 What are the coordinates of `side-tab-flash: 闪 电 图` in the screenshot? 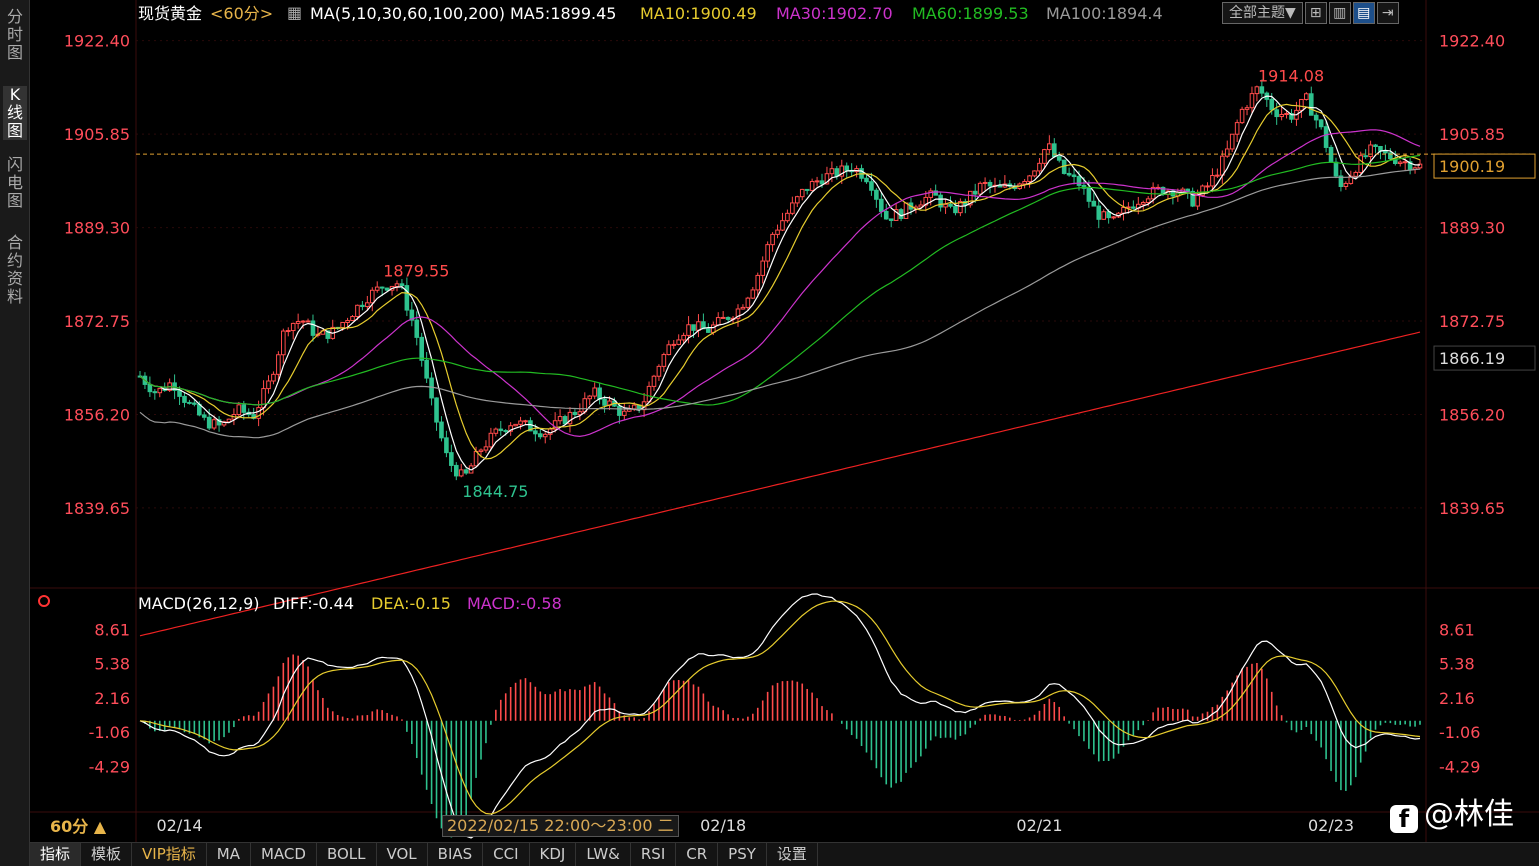 It's located at (15, 183).